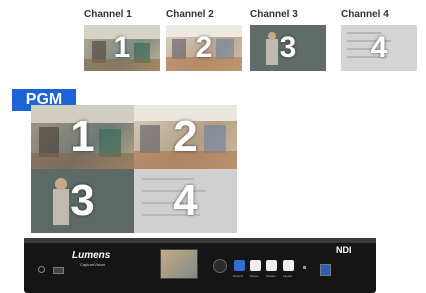 The image size is (426, 293). I want to click on pgm-quad-4: 4, so click(185, 201).